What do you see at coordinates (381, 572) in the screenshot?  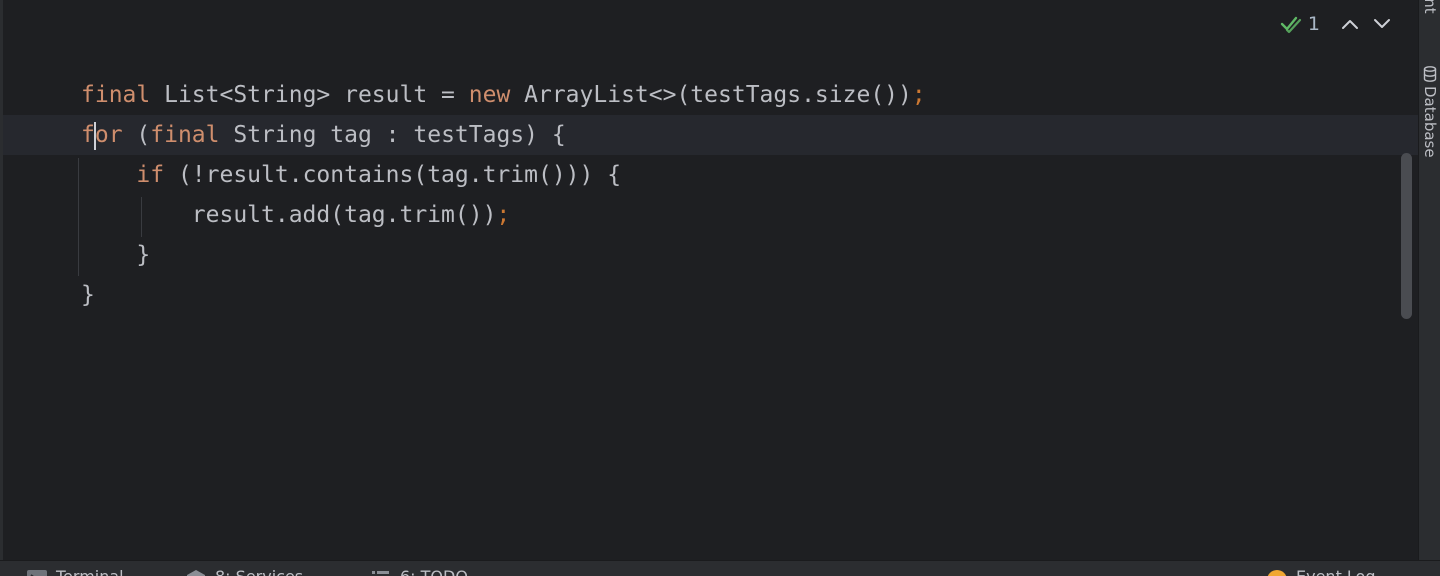 I see `todo-list-icon` at bounding box center [381, 572].